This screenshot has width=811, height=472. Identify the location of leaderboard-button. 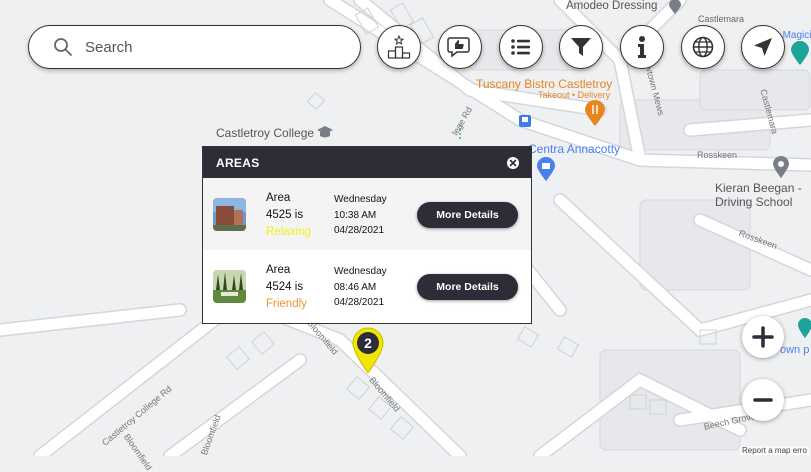
(399, 47).